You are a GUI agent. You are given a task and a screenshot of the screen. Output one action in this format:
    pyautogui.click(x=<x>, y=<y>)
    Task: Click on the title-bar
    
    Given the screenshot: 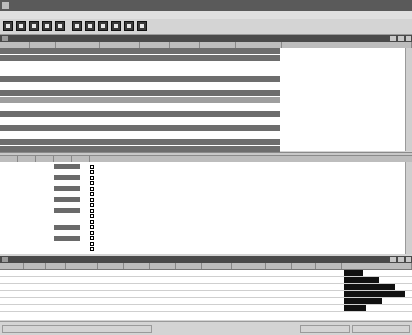 What is the action you would take?
    pyautogui.click(x=206, y=5)
    